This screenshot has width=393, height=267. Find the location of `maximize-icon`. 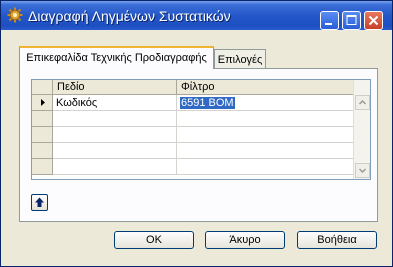

maximize-icon is located at coordinates (351, 20).